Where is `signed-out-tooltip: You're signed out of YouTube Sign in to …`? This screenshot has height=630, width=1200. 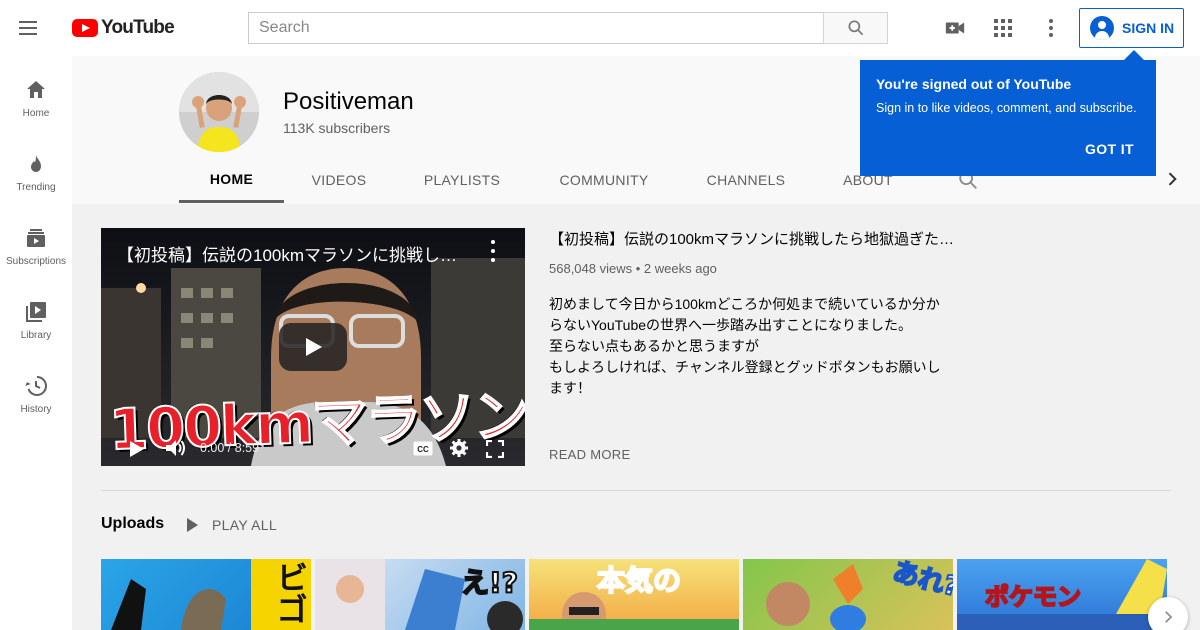 signed-out-tooltip: You're signed out of YouTube Sign in to … is located at coordinates (1008, 113).